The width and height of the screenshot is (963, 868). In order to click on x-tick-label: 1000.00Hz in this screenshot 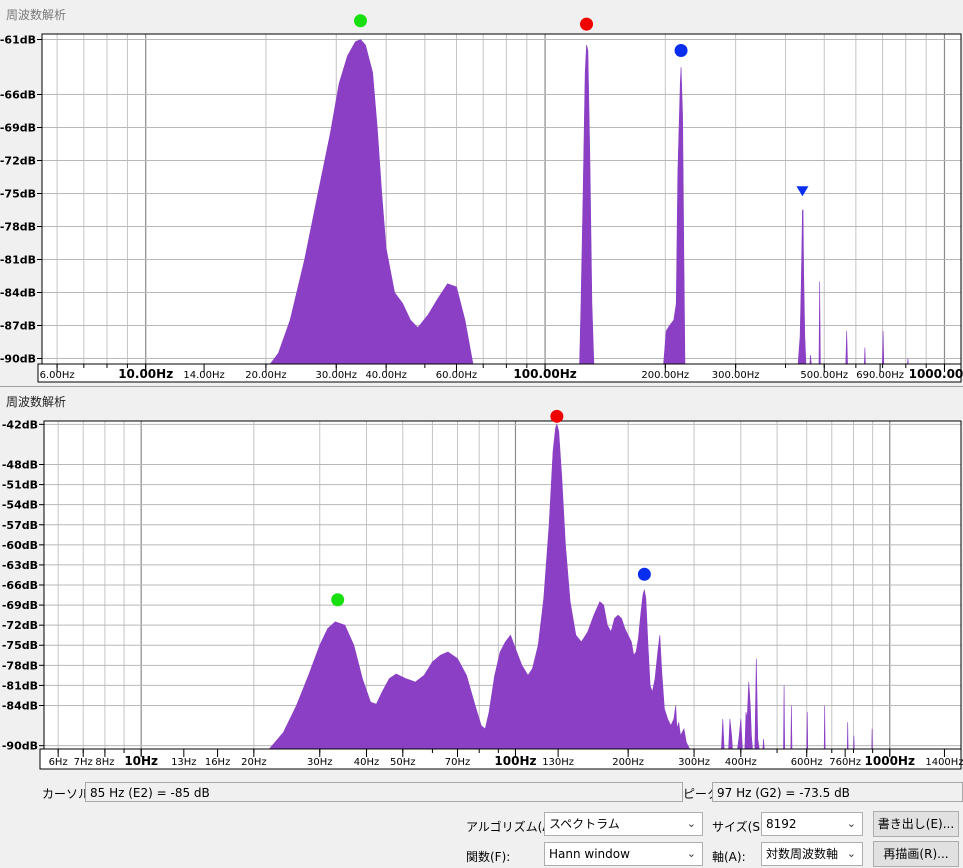, I will do `click(936, 374)`.